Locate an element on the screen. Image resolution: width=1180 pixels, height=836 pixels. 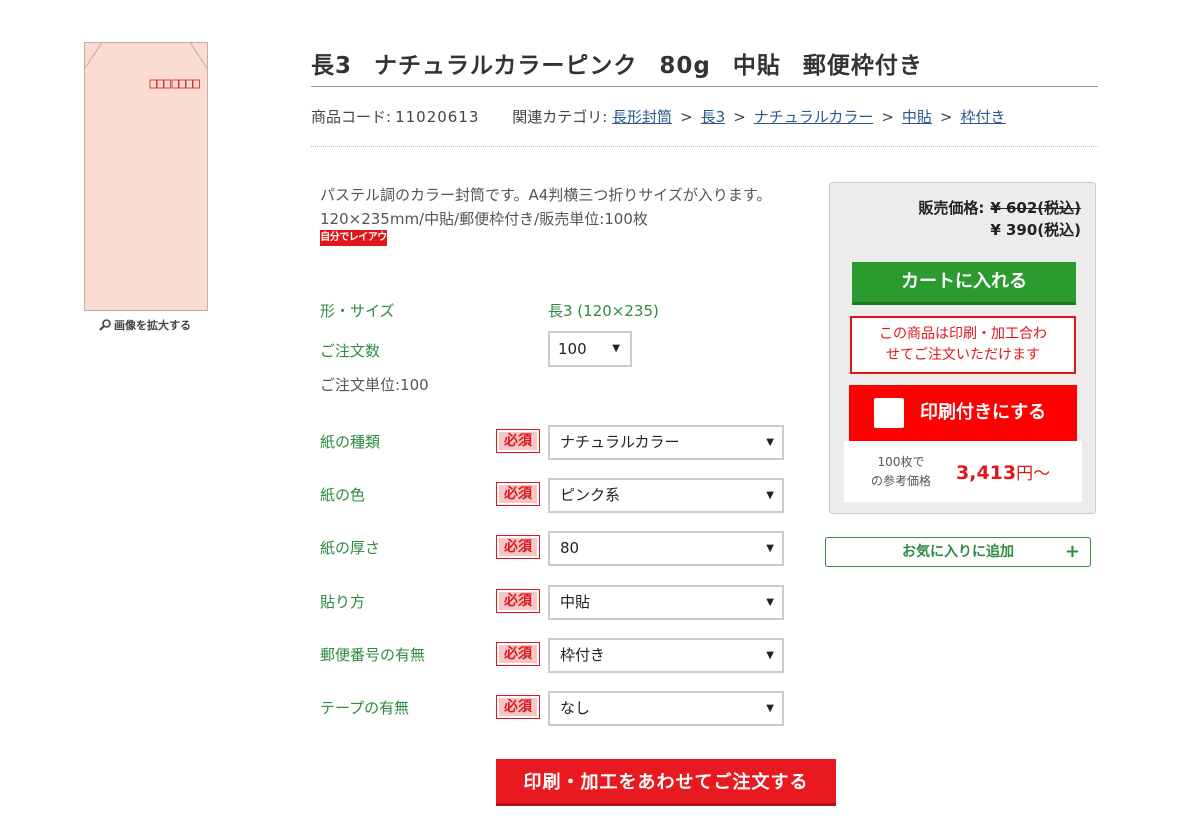
print-option-toggle: 印刷付きにする is located at coordinates (963, 413).